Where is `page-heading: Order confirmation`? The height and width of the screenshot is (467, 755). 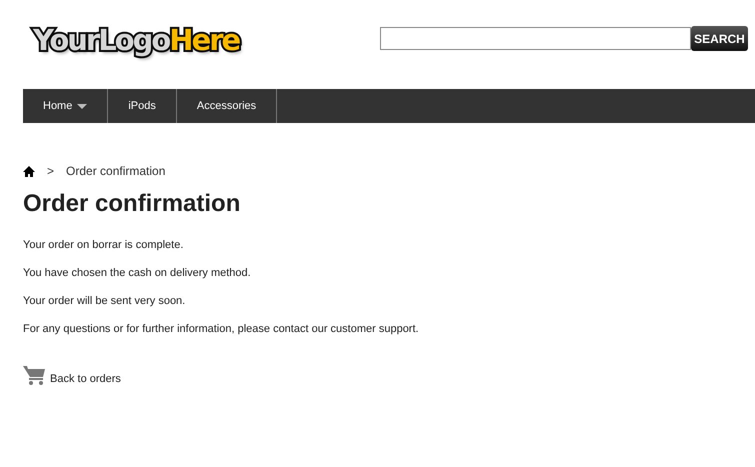 page-heading: Order confirmation is located at coordinates (132, 204).